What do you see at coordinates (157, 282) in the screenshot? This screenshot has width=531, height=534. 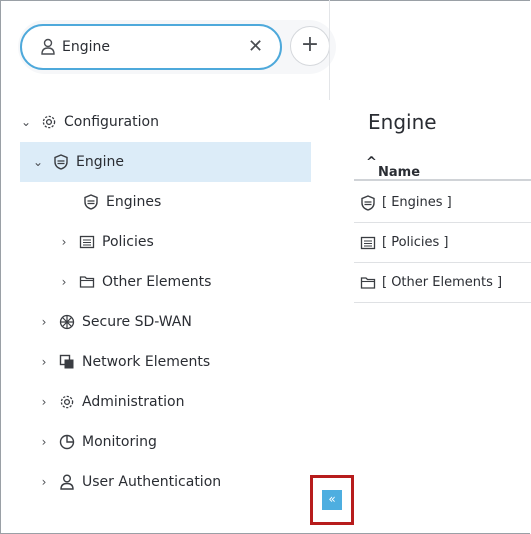 I see `tree-item-label: Other Elements` at bounding box center [157, 282].